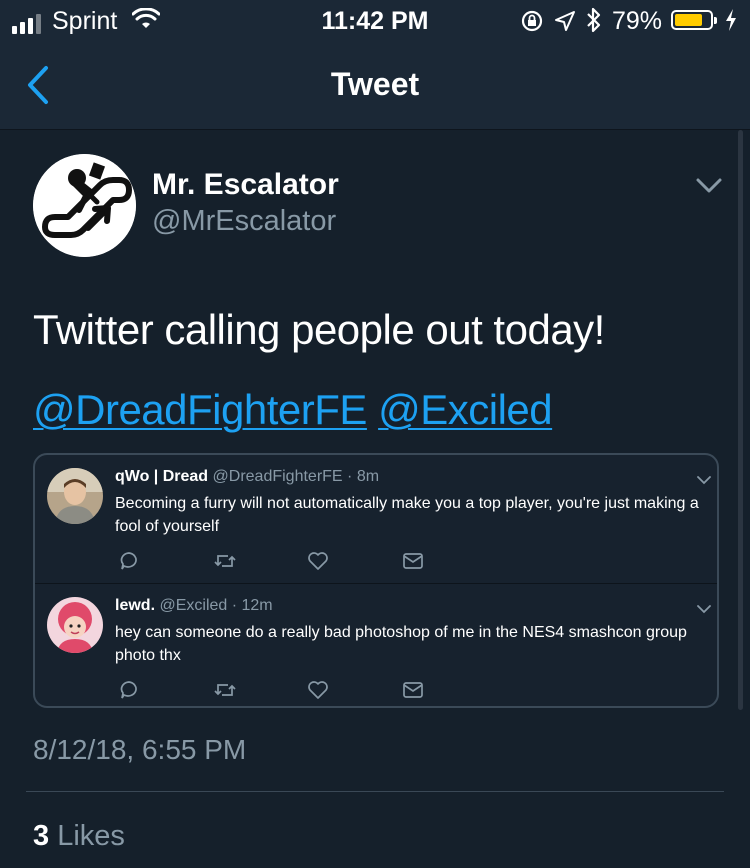  Describe the element at coordinates (594, 20) in the screenshot. I see `bluetooth-icon` at that location.